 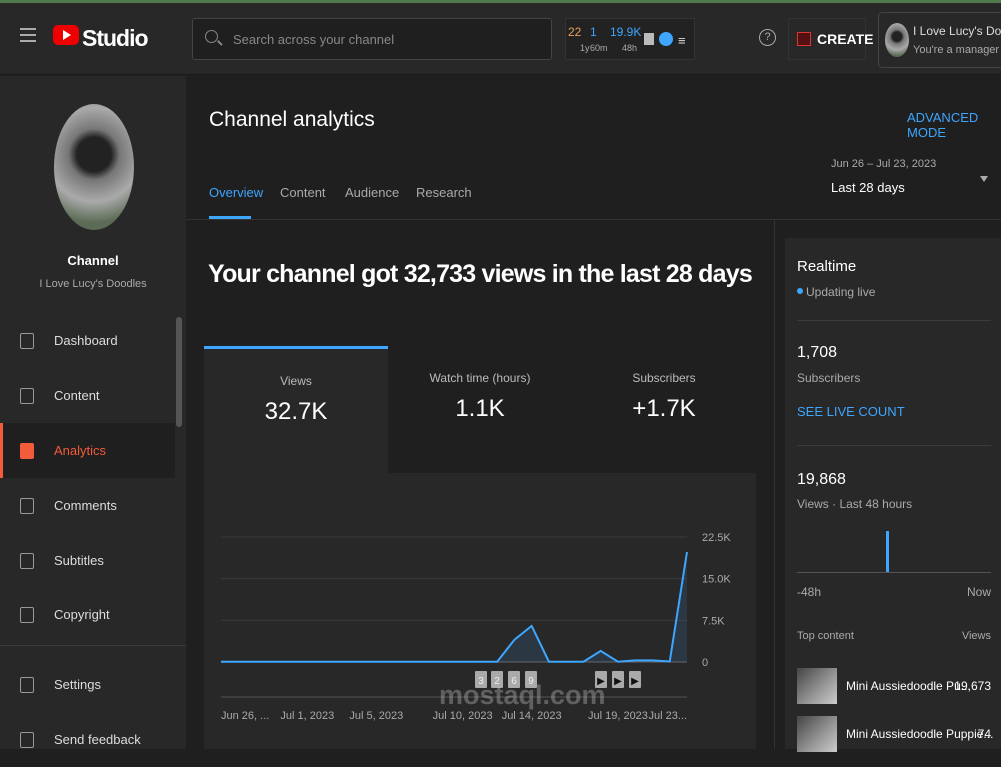 What do you see at coordinates (767, 37) in the screenshot?
I see `help-icon: ?` at bounding box center [767, 37].